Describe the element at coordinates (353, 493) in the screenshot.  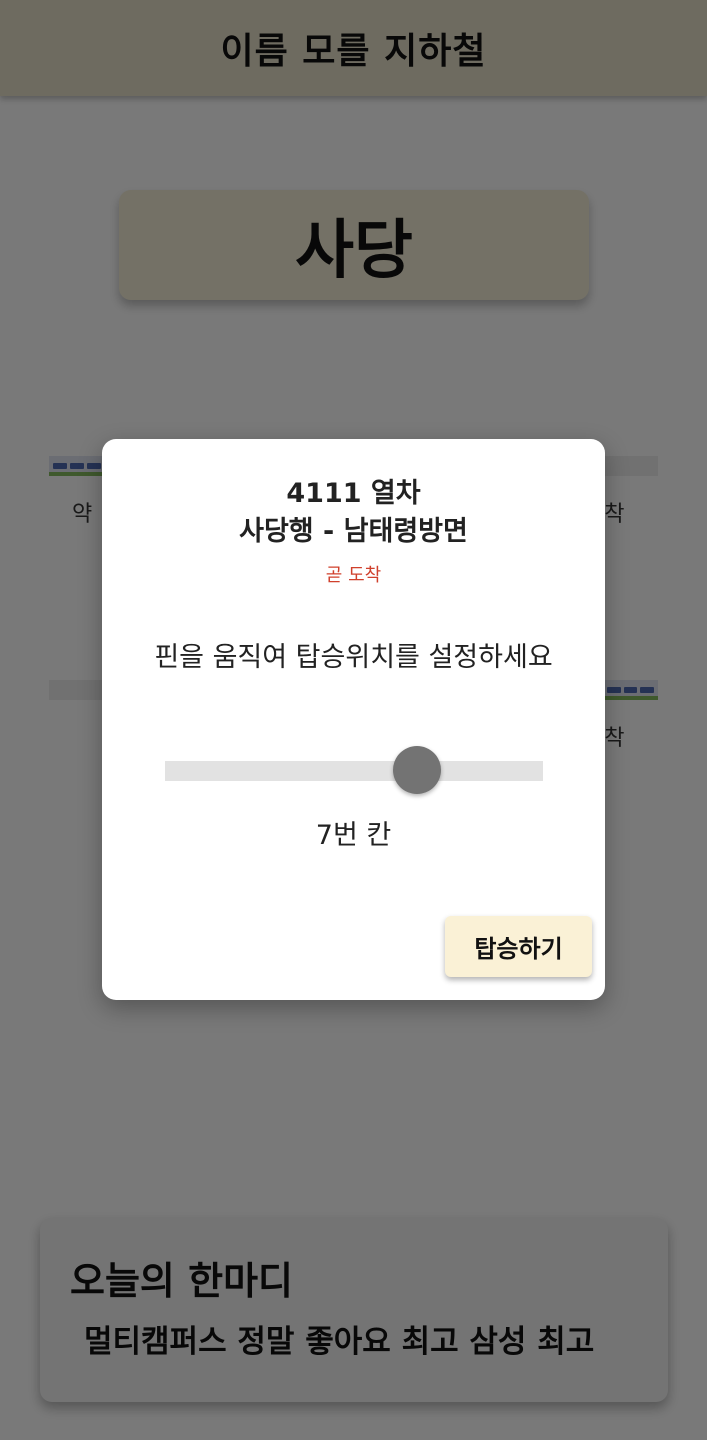
I see `train-number: 4111 열차` at that location.